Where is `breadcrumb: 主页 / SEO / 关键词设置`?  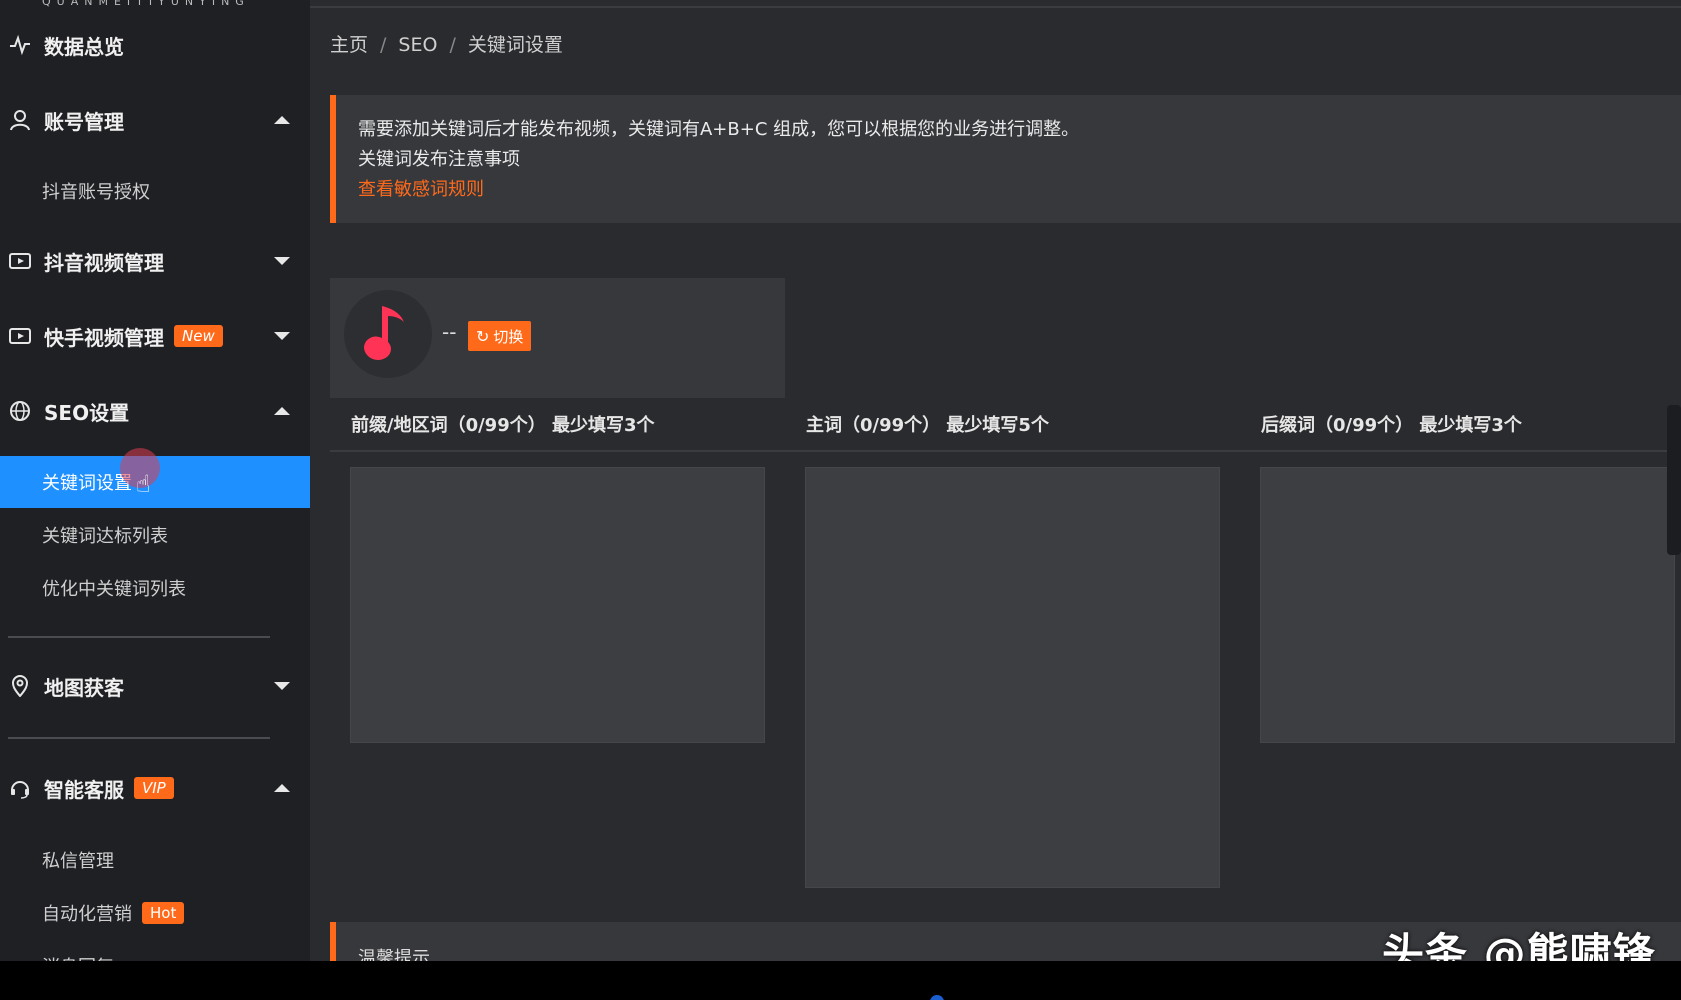 breadcrumb: 主页 / SEO / 关键词设置 is located at coordinates (446, 45).